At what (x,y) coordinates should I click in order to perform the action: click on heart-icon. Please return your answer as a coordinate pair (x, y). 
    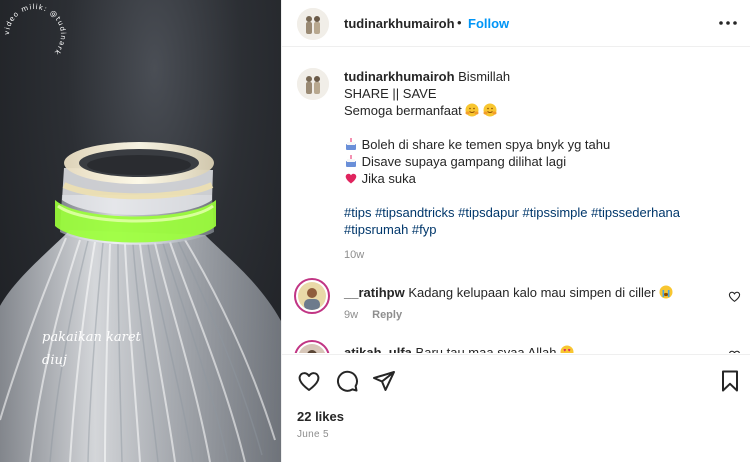
    Looking at the image, I should click on (309, 381).